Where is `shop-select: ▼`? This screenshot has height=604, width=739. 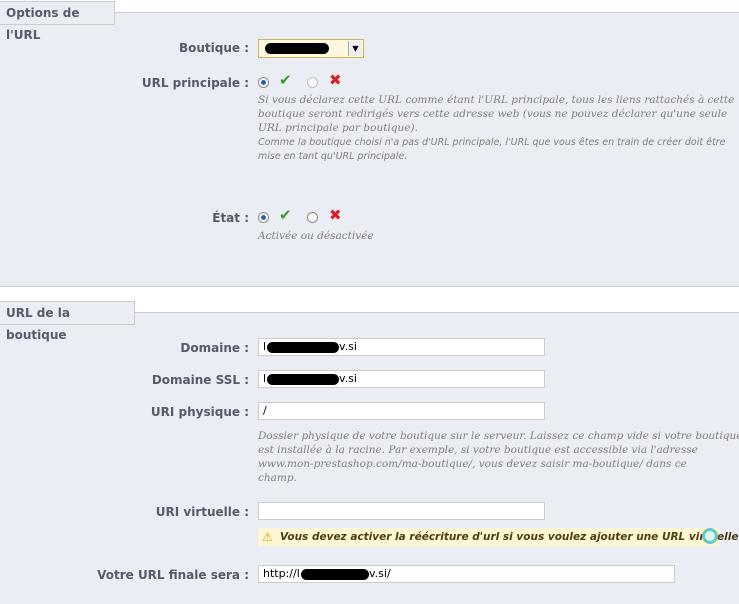
shop-select: ▼ is located at coordinates (311, 48).